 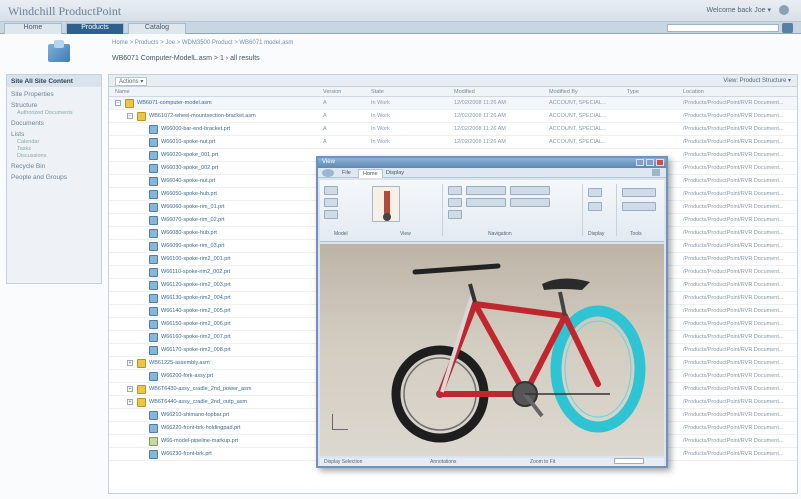 I want to click on sidebar-item-structure: Structure, so click(x=54, y=103).